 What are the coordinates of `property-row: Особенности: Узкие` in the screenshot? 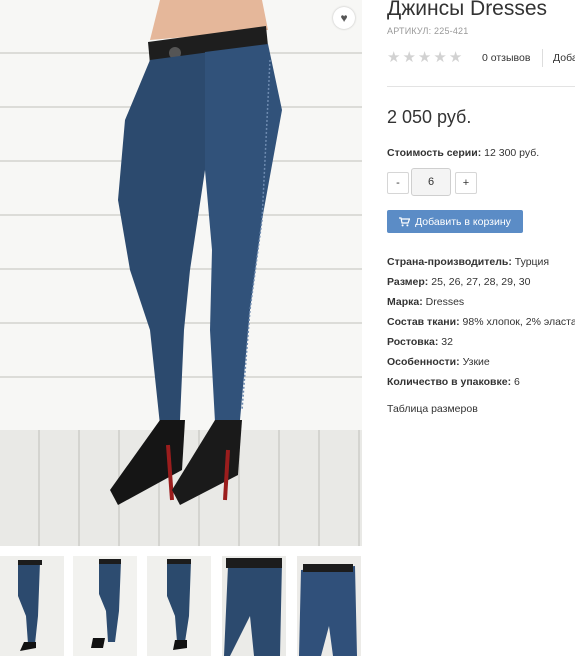 It's located at (481, 366).